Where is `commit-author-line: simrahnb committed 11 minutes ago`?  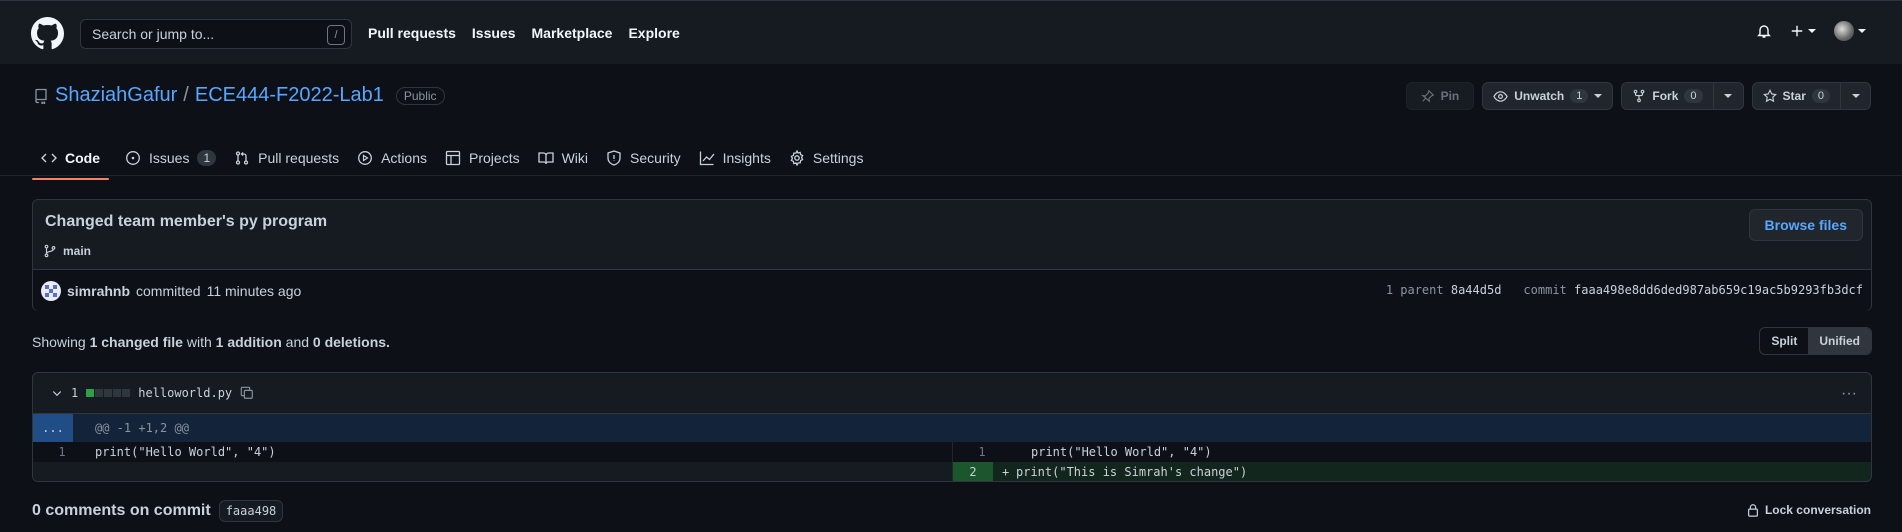
commit-author-line: simrahnb committed 11 minutes ago is located at coordinates (171, 290).